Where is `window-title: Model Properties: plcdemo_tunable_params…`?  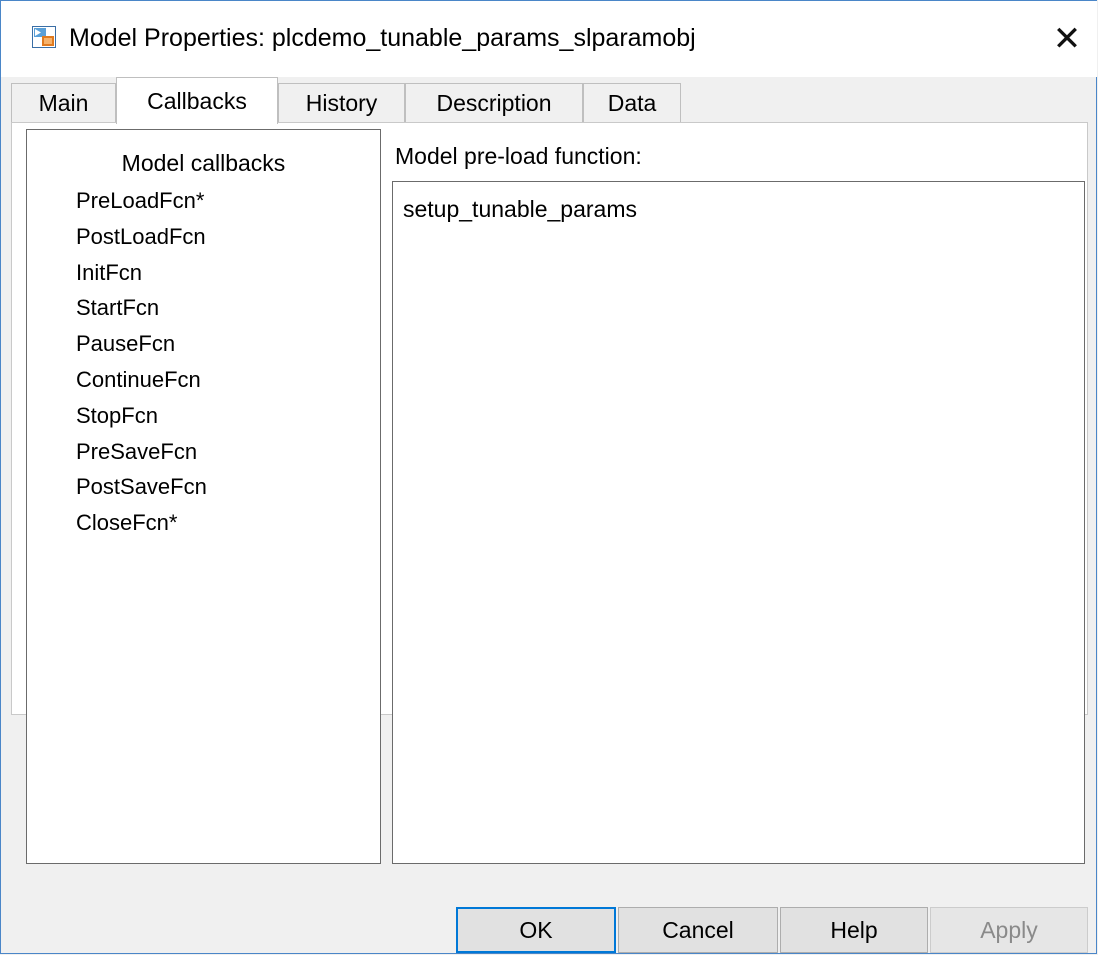 window-title: Model Properties: plcdemo_tunable_params… is located at coordinates (382, 38).